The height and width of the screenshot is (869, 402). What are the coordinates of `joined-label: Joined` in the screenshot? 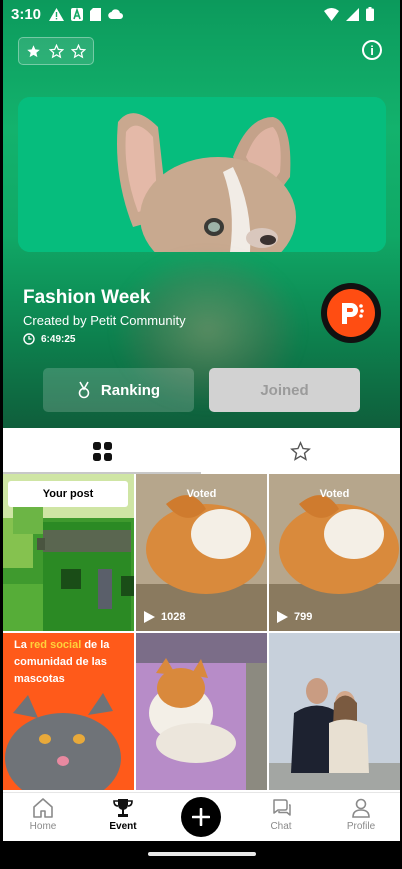 It's located at (284, 390).